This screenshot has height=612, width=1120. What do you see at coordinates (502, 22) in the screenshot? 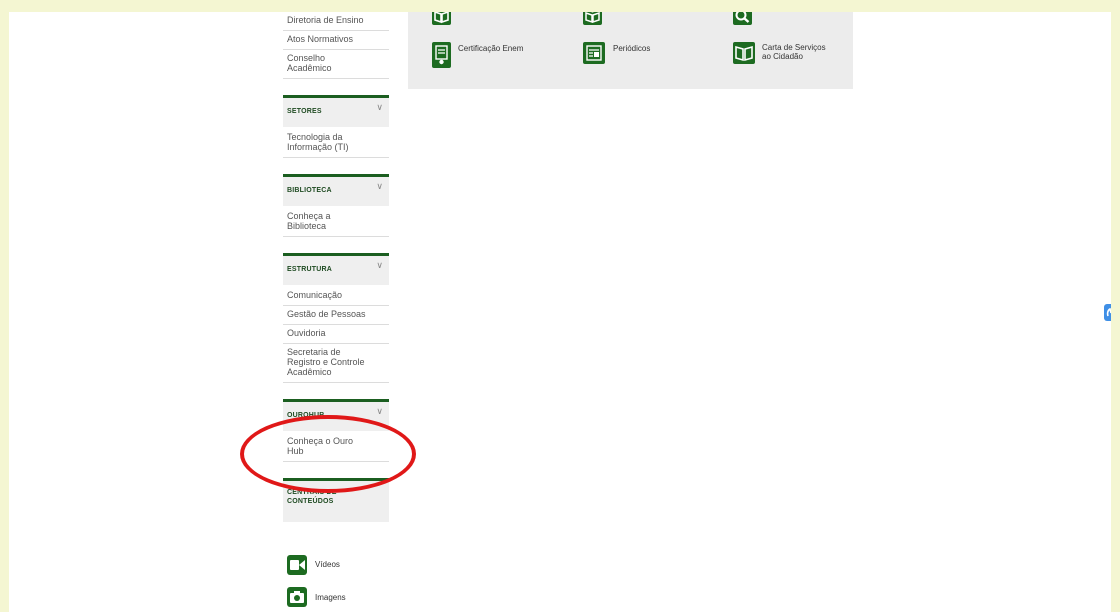
I see `service-item-book` at bounding box center [502, 22].